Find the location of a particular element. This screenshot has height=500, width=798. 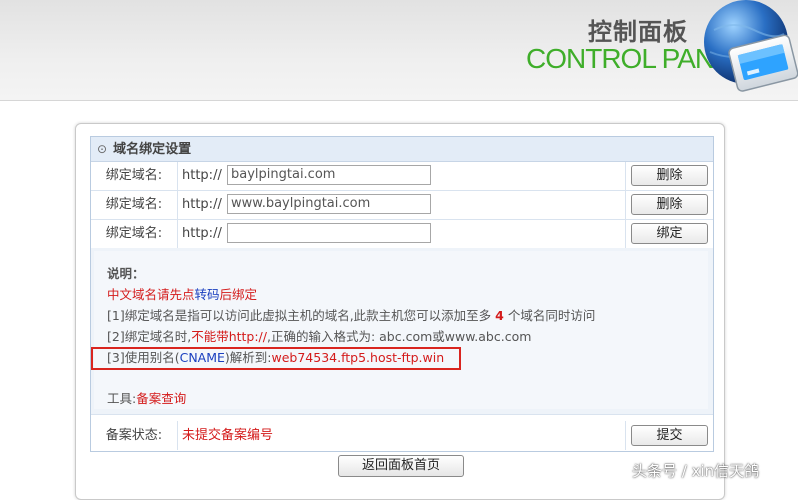

domain-row: 绑定域名: http:// 绑定 is located at coordinates (402, 234).